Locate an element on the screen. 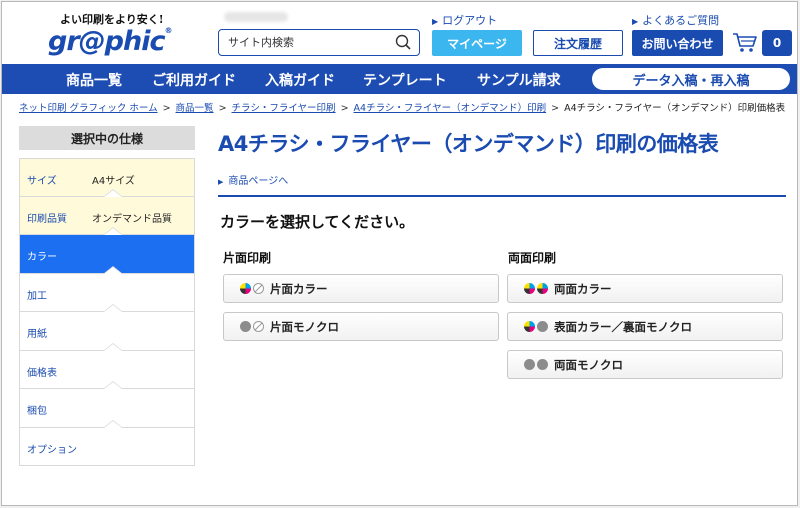  option-double-mono: 両面モノクロ is located at coordinates (645, 364).